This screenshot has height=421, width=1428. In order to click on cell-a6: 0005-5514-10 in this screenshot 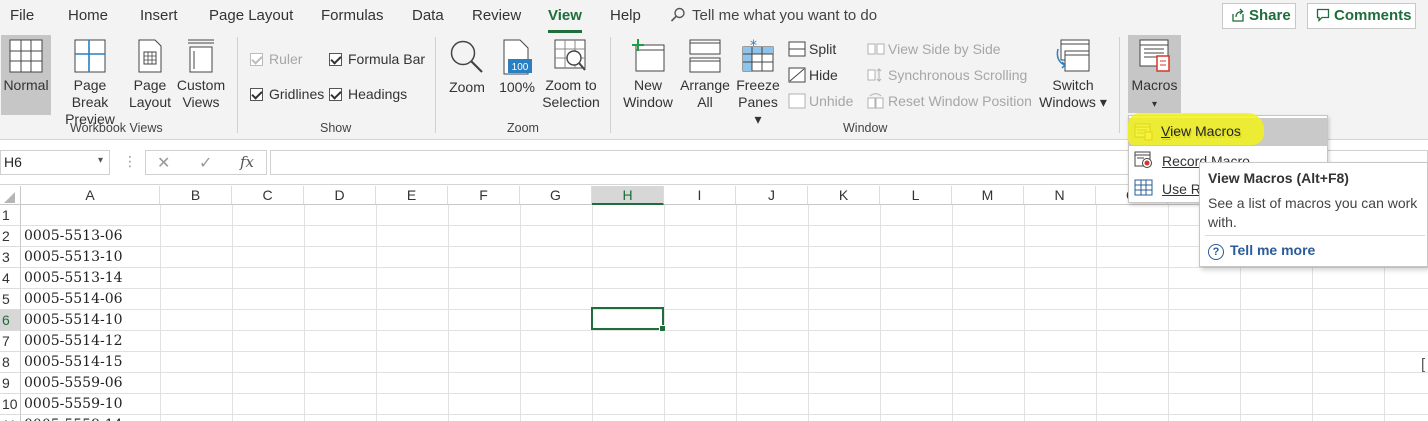, I will do `click(73, 320)`.